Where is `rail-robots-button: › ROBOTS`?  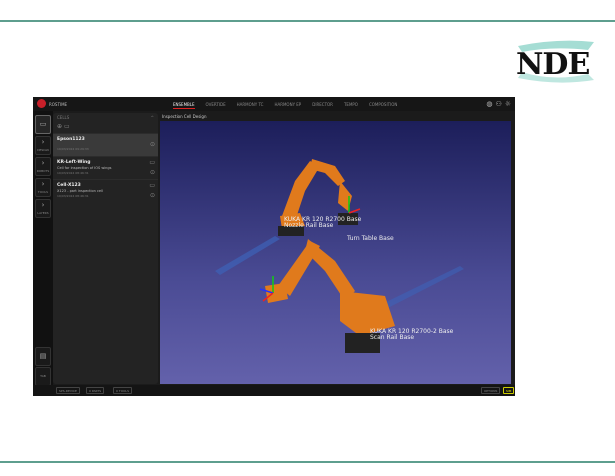 rail-robots-button: › ROBOTS is located at coordinates (43, 166).